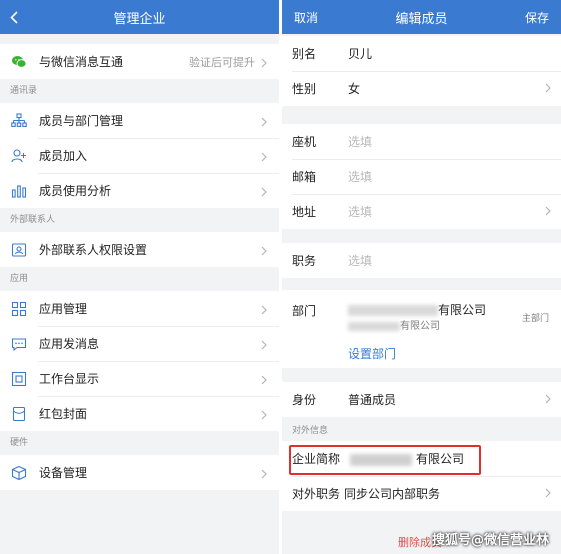 The height and width of the screenshot is (554, 561). I want to click on external-contact-permission-row: 外部联系人权限设置, so click(139, 249).